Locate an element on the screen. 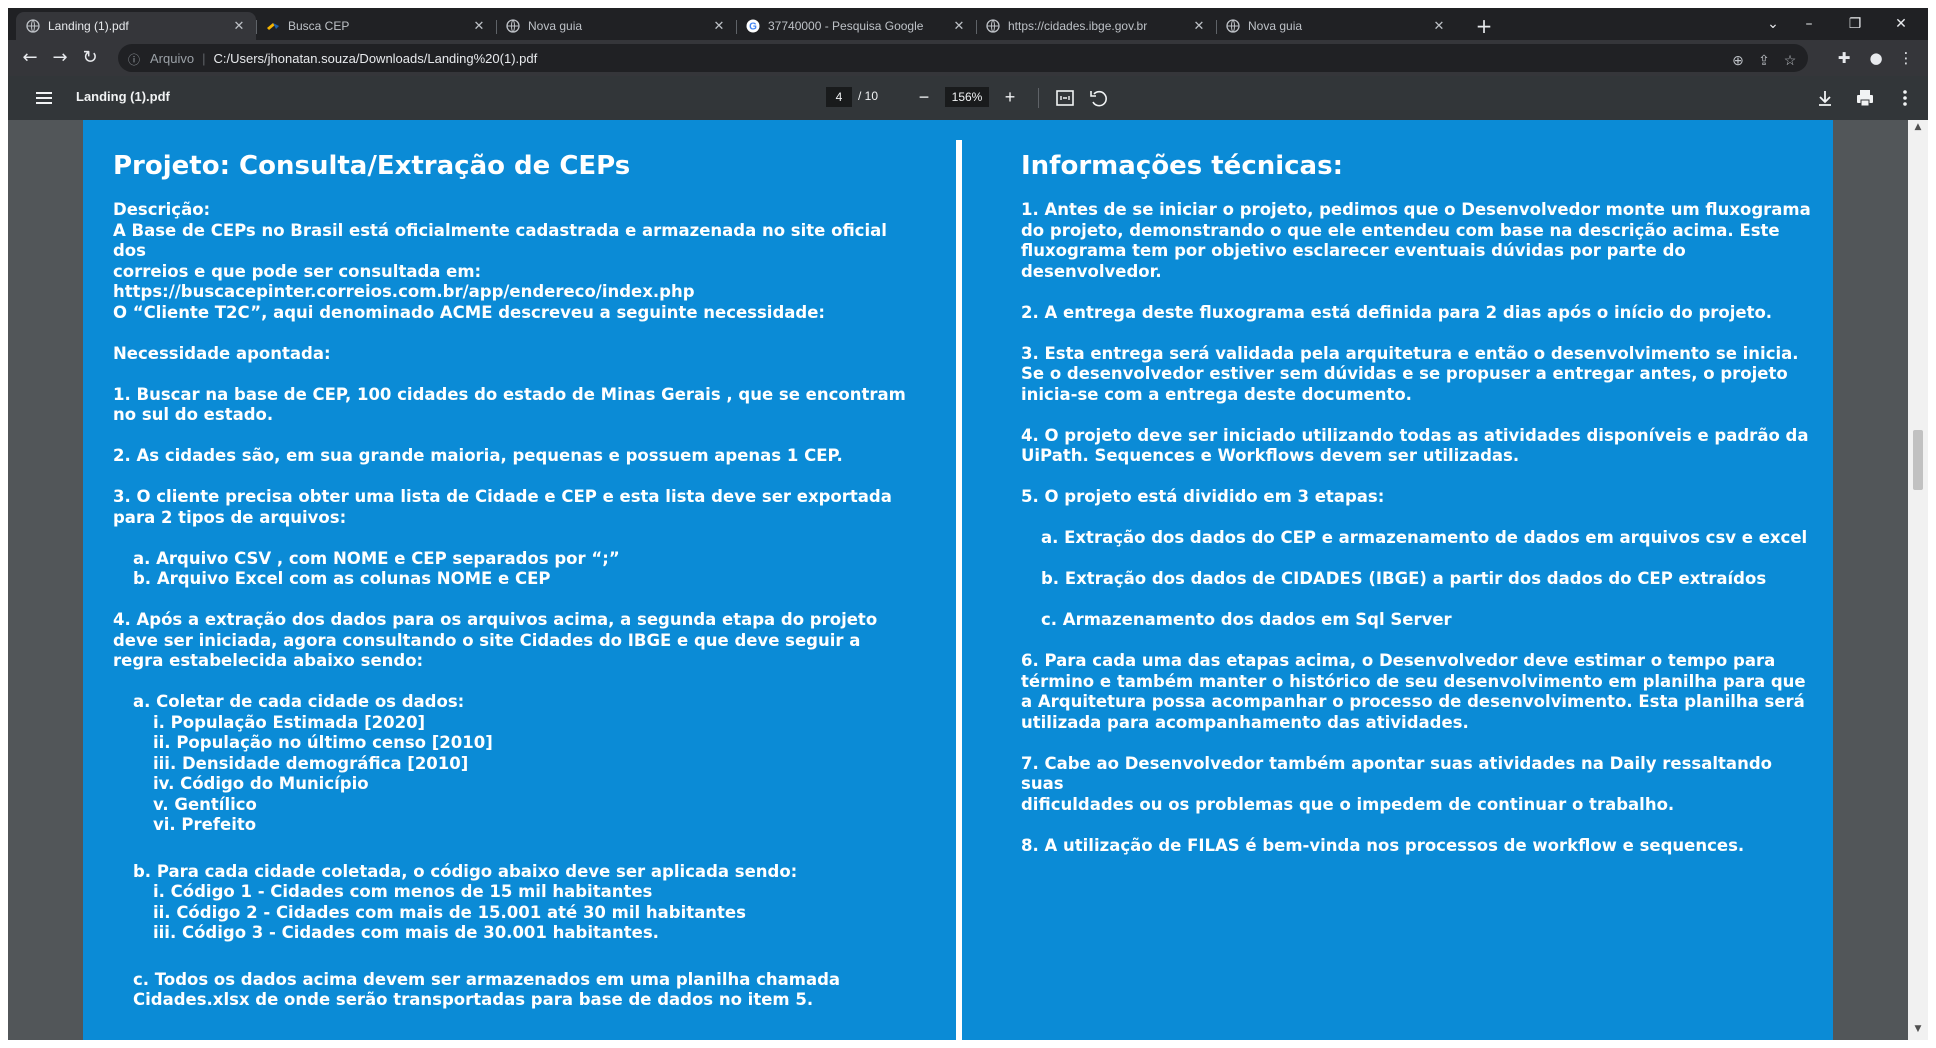 This screenshot has height=1048, width=1936. scroll-up-arrow-icon: ▲ is located at coordinates (1918, 129).